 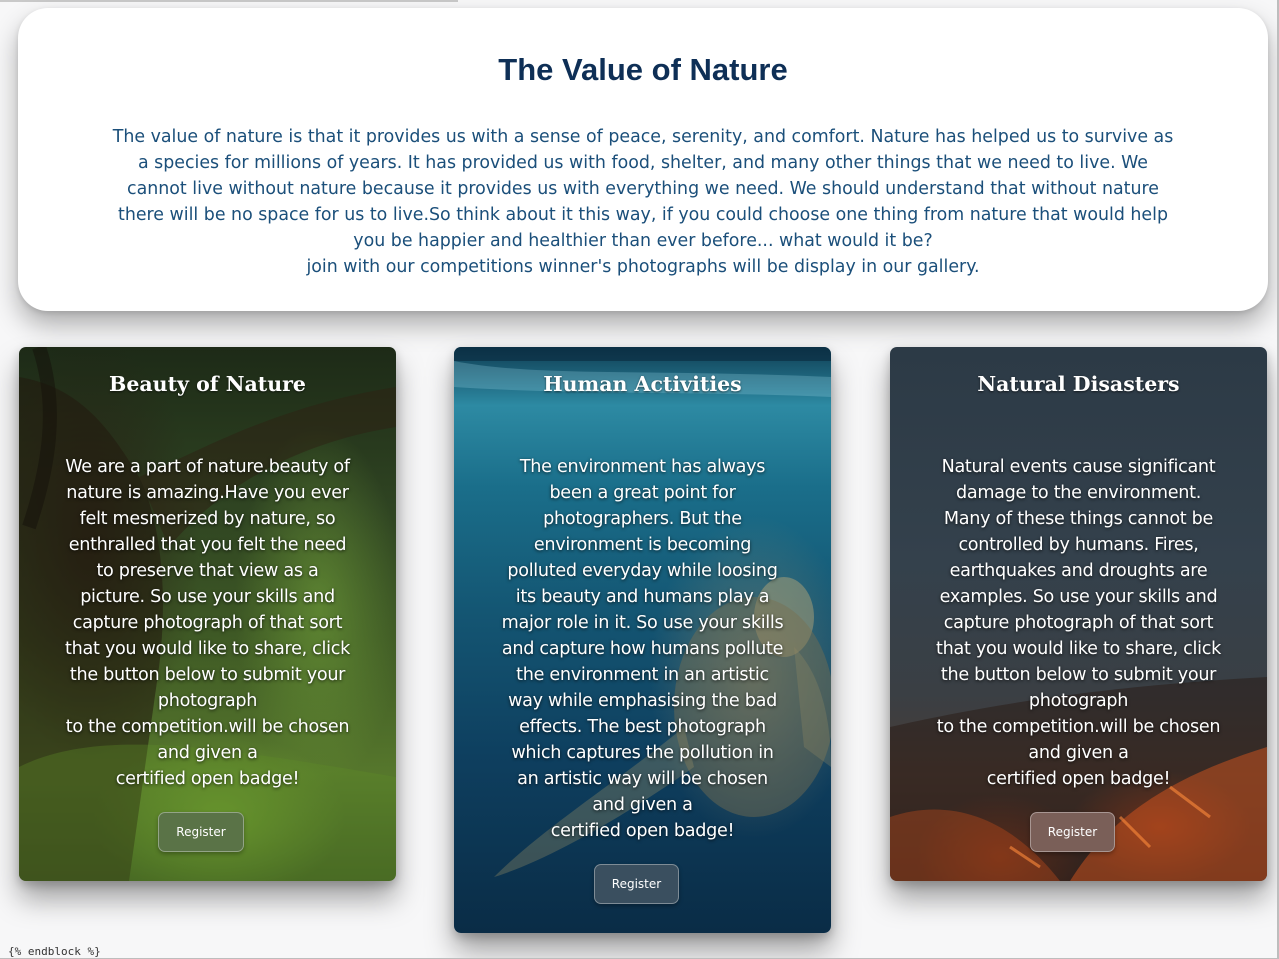 I want to click on card-line: which captures the pollution in, so click(x=642, y=753).